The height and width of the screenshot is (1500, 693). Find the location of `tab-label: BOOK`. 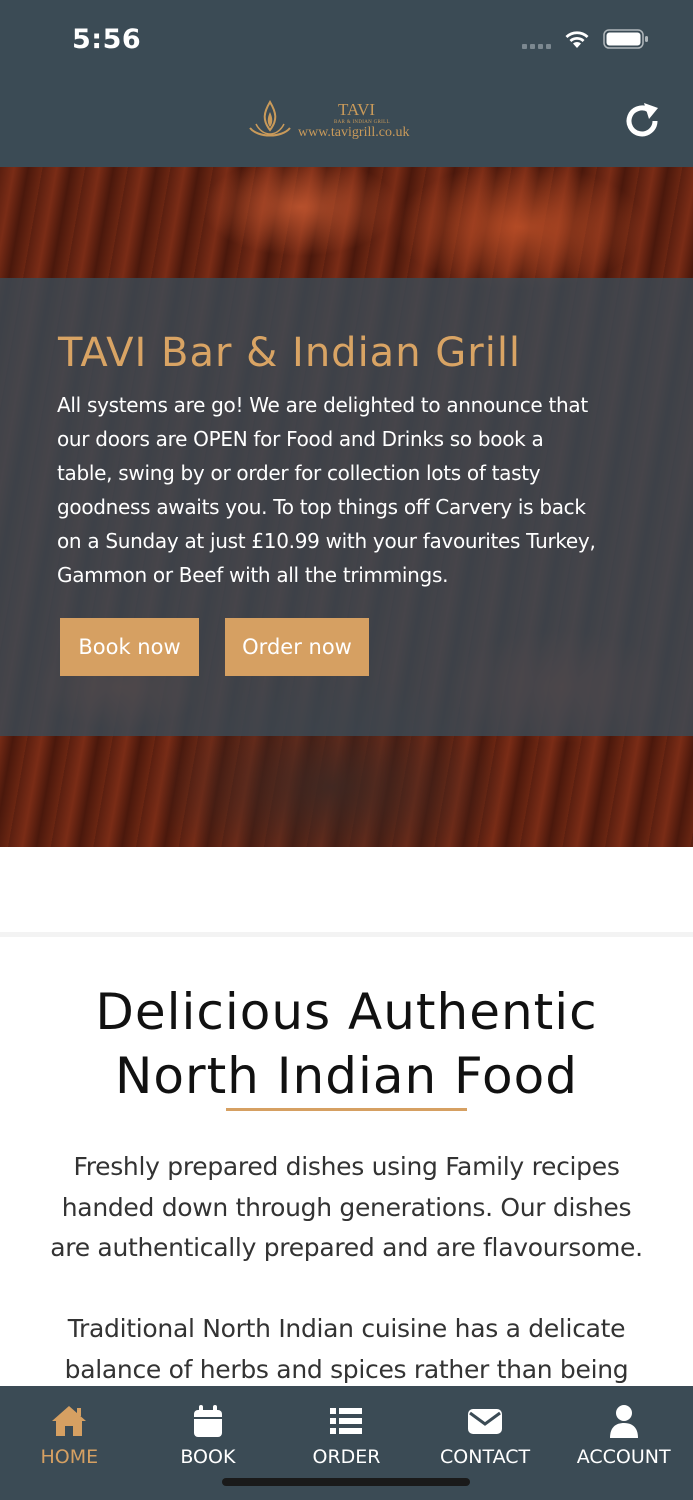

tab-label: BOOK is located at coordinates (208, 1457).